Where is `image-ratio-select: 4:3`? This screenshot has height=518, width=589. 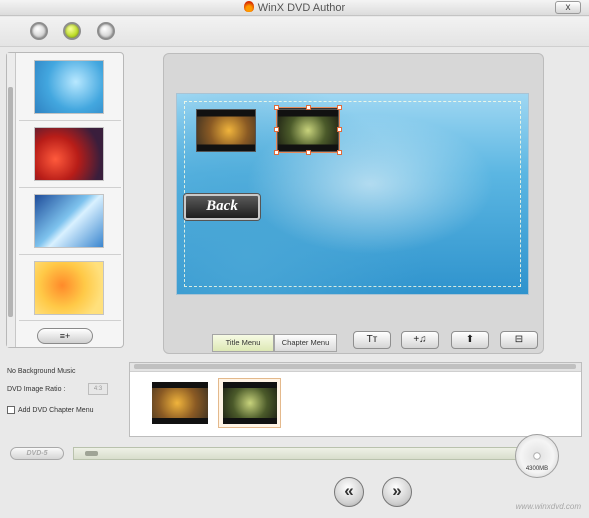 image-ratio-select: 4:3 is located at coordinates (98, 389).